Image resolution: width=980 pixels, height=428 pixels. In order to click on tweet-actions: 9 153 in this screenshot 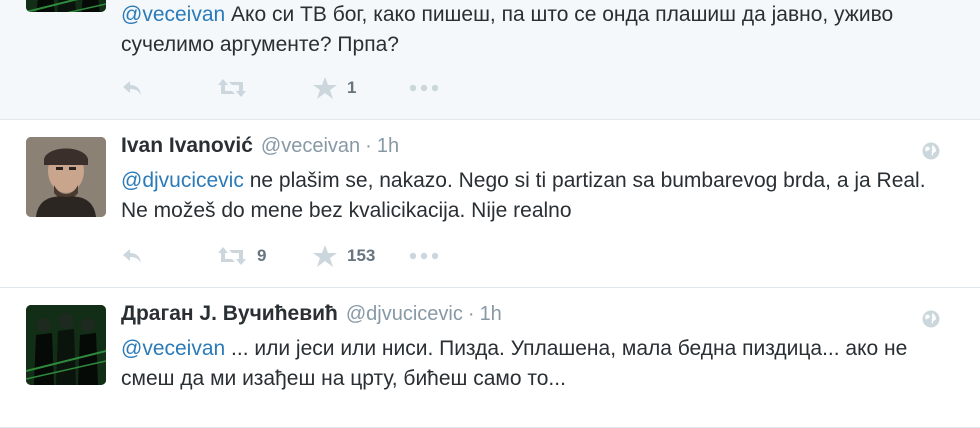, I will do `click(285, 256)`.